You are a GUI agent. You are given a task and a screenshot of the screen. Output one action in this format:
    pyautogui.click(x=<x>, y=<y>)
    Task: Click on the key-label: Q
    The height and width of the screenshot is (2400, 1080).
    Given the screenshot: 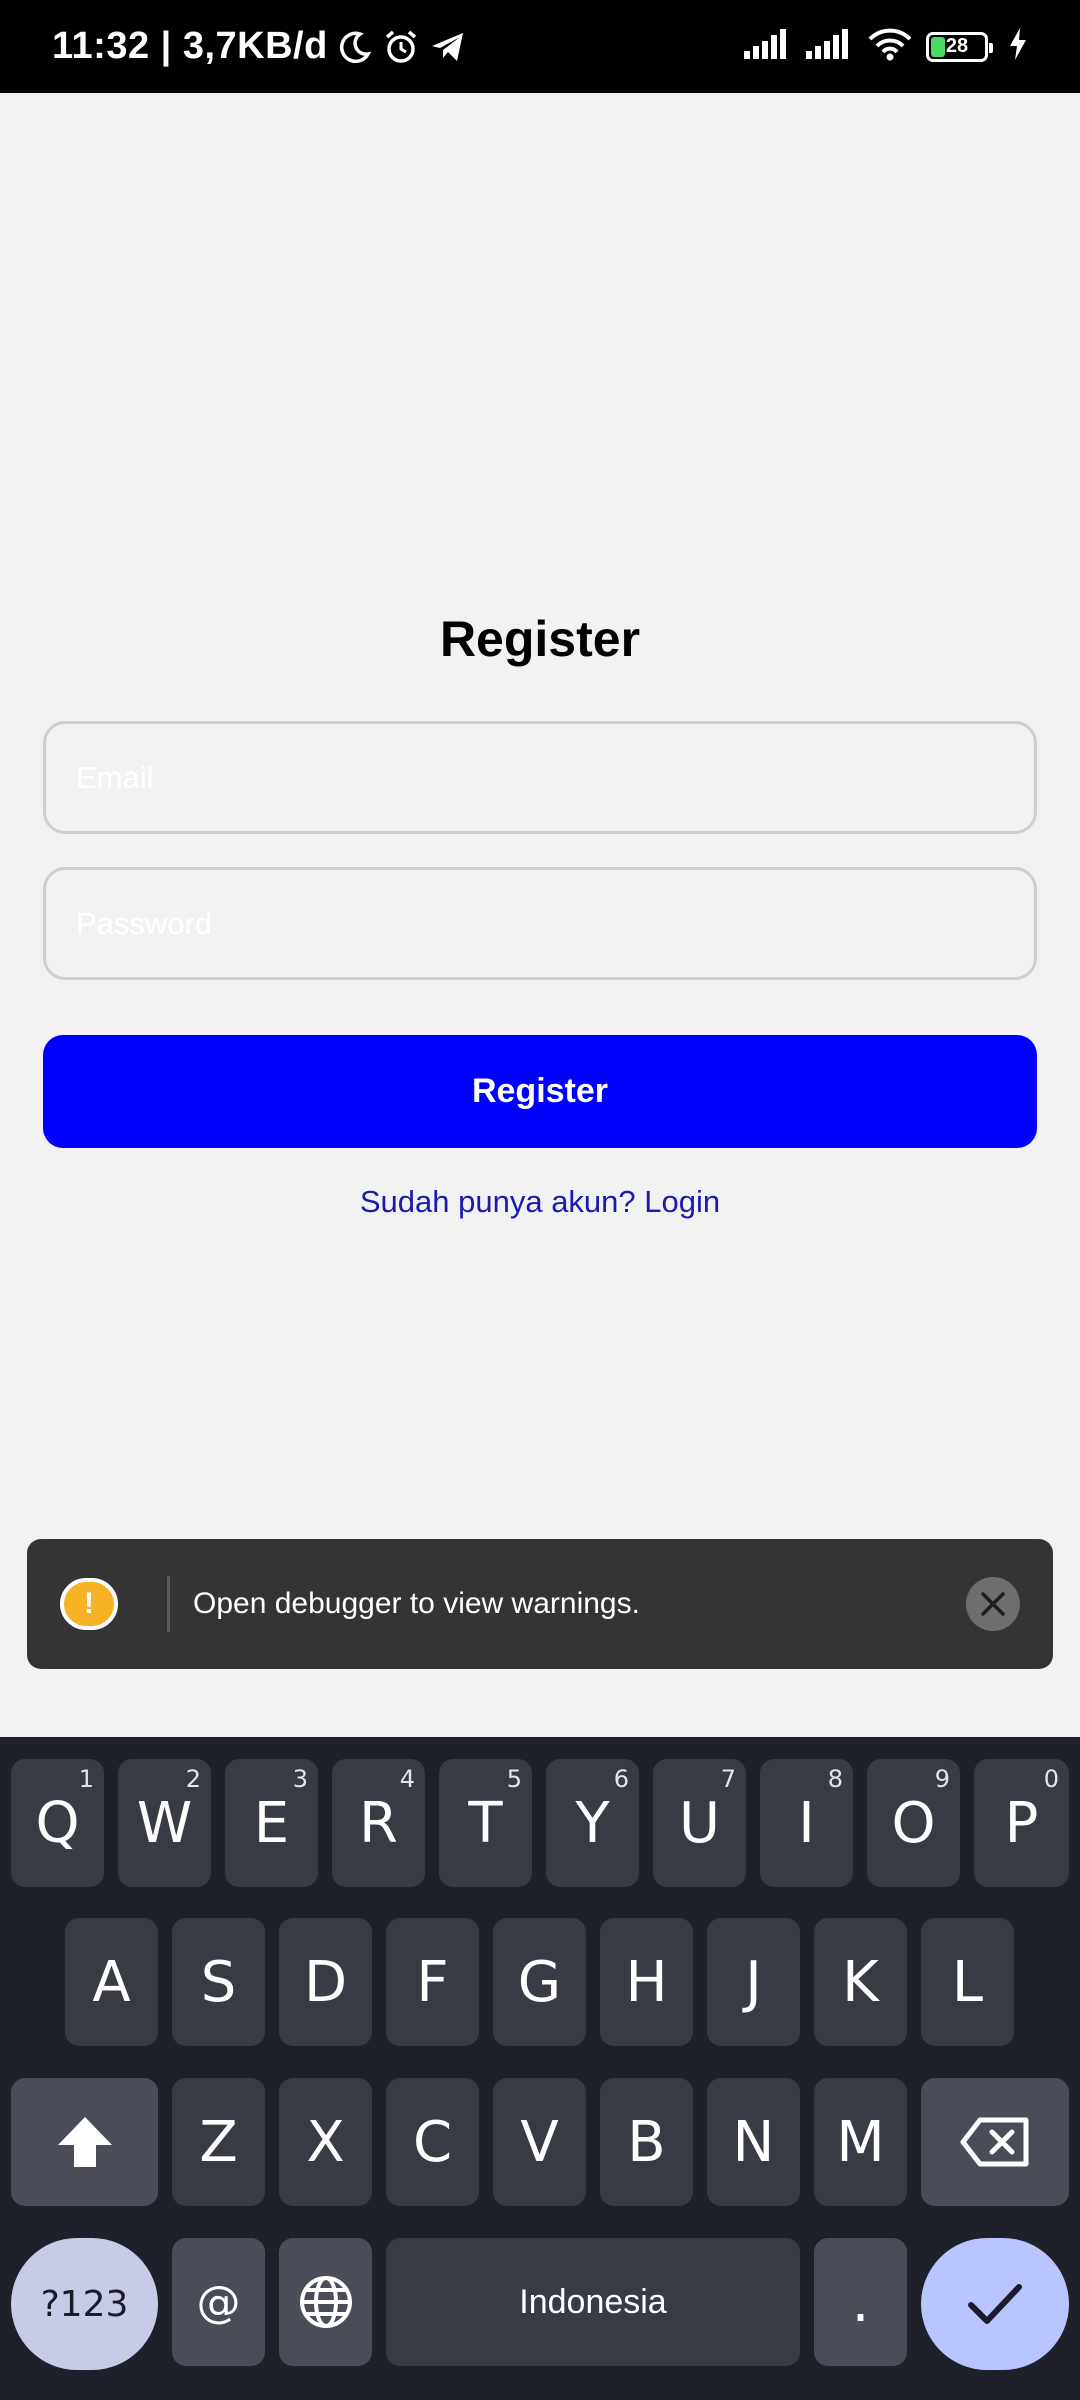 What is the action you would take?
    pyautogui.click(x=57, y=1823)
    